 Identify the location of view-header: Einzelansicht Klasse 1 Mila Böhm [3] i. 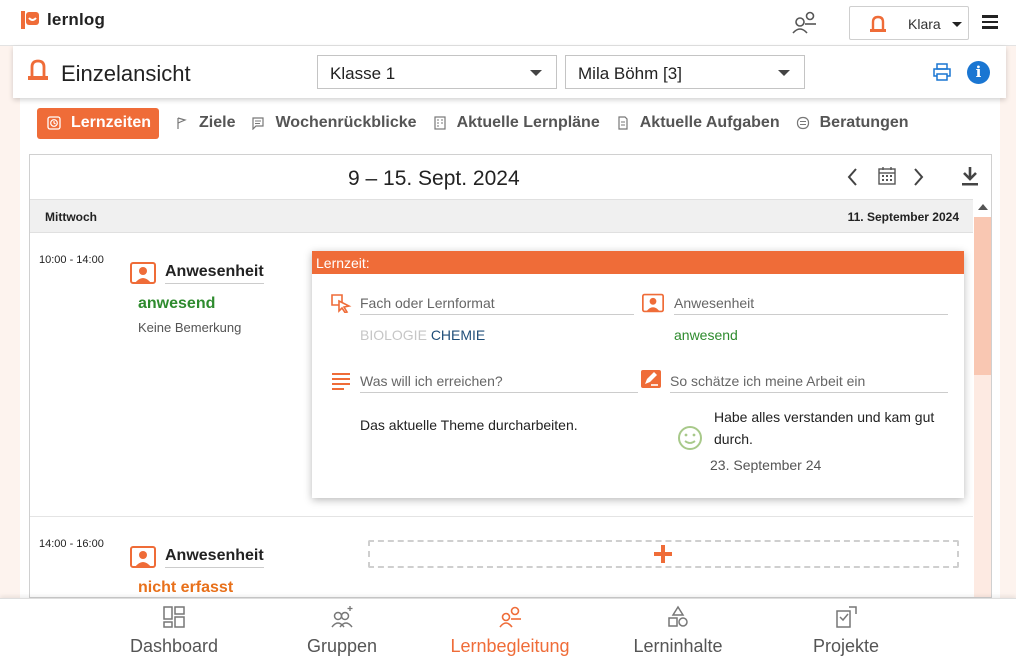
(509, 72).